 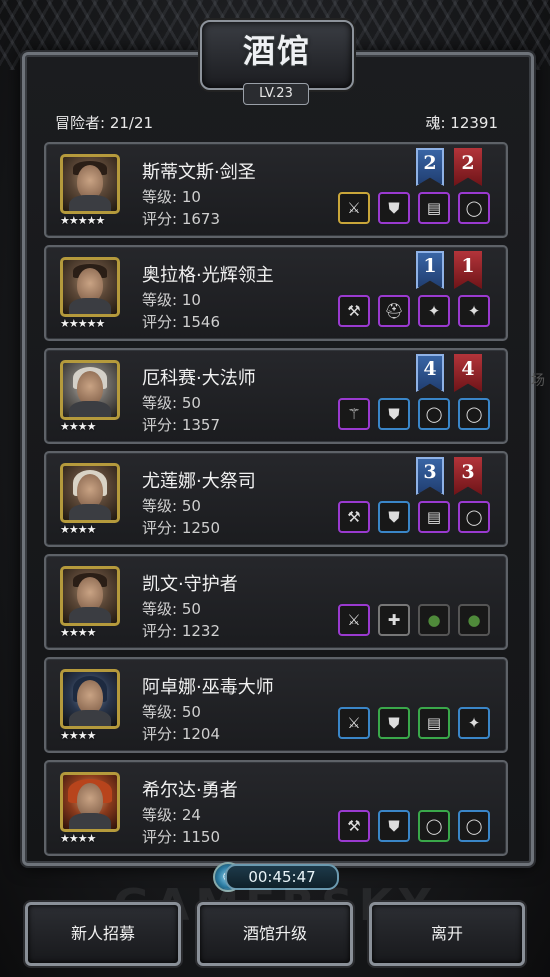 What do you see at coordinates (181, 528) in the screenshot?
I see `hero-score: 评分: 1250` at bounding box center [181, 528].